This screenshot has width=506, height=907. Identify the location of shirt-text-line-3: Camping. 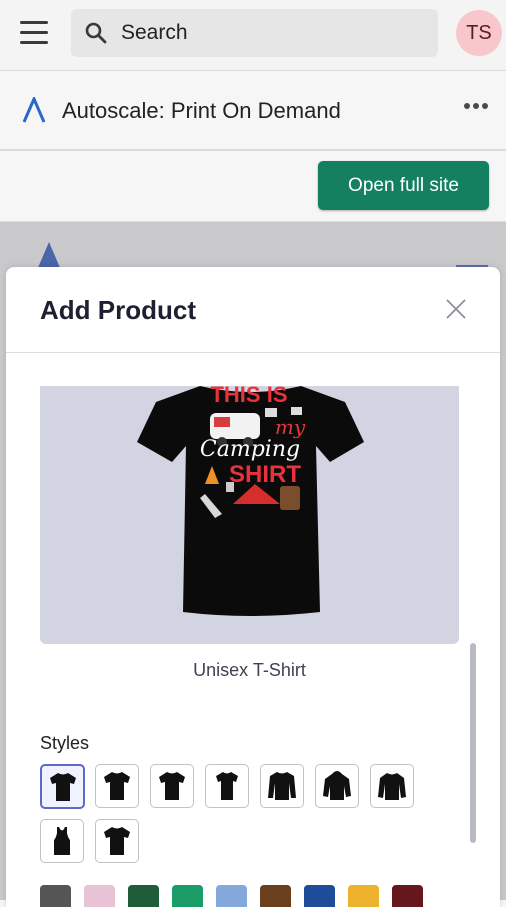
(250, 449).